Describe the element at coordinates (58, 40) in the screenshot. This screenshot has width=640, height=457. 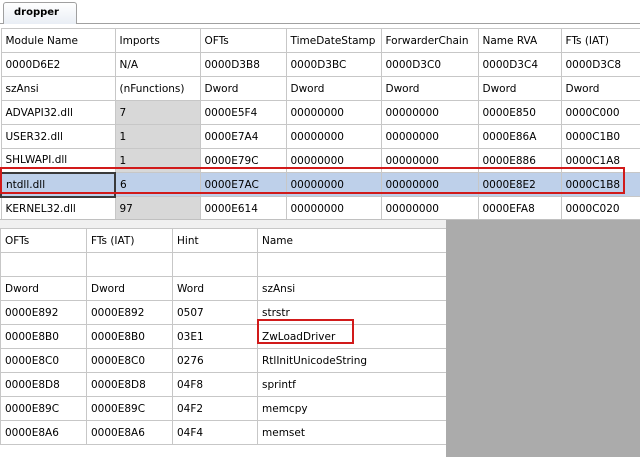
I see `header-module-name: Module Name` at that location.